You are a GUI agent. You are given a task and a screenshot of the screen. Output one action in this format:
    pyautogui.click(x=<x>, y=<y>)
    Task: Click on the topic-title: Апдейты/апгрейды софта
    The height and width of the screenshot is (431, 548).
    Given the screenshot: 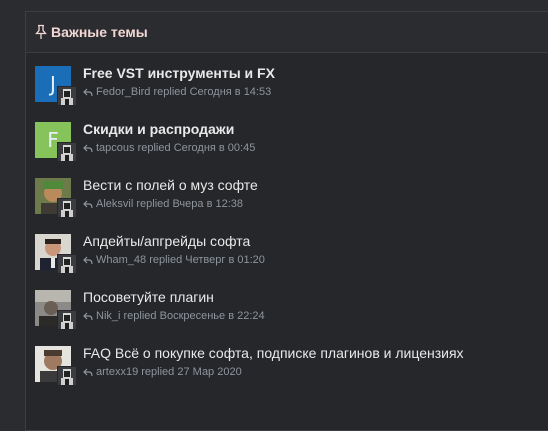 What is the action you would take?
    pyautogui.click(x=166, y=241)
    